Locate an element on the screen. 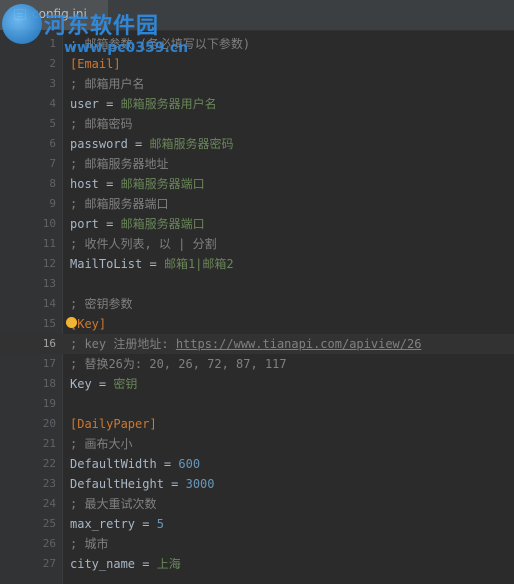 The image size is (514, 584). code-token-comment: ; 最大重试次数 is located at coordinates (113, 504).